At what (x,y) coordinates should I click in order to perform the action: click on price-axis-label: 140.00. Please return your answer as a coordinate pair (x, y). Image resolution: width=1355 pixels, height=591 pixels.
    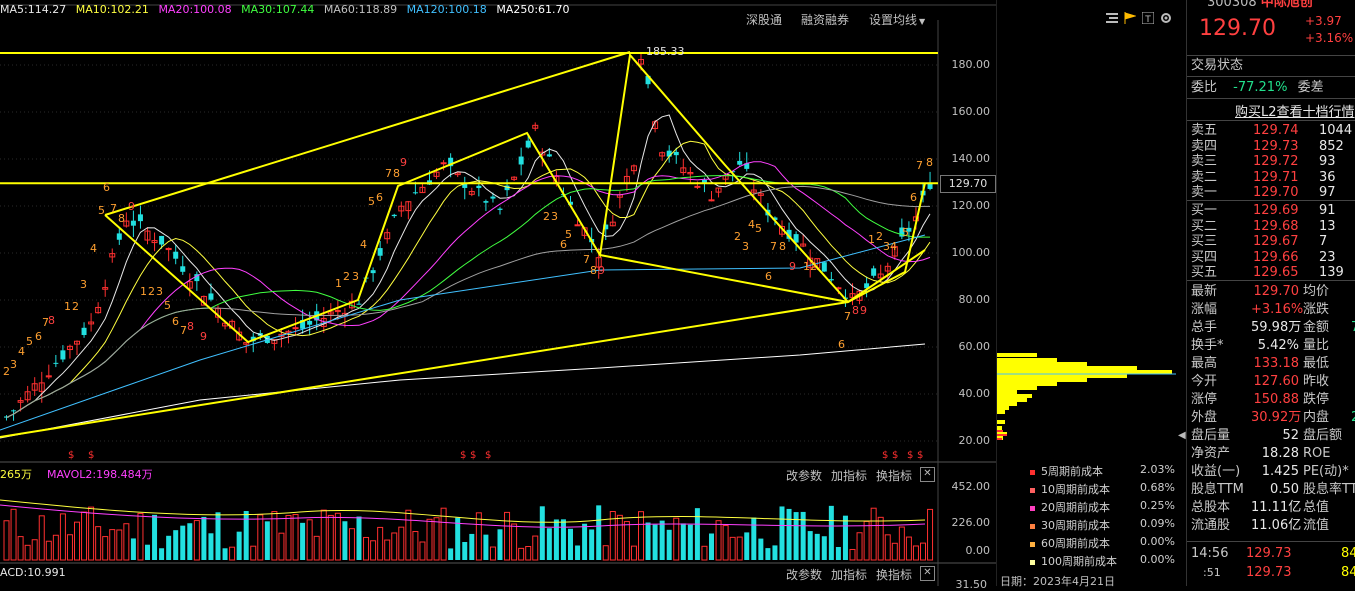
    Looking at the image, I should click on (971, 158).